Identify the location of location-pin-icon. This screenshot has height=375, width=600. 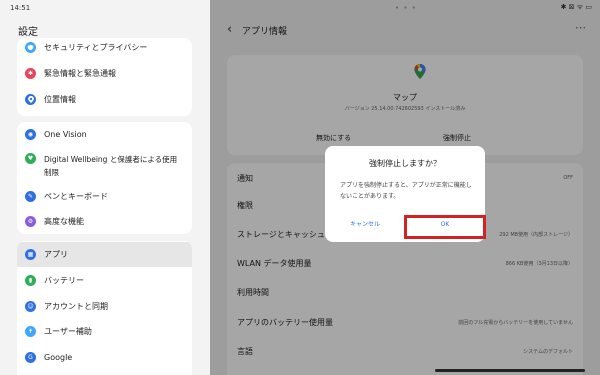
(30, 99).